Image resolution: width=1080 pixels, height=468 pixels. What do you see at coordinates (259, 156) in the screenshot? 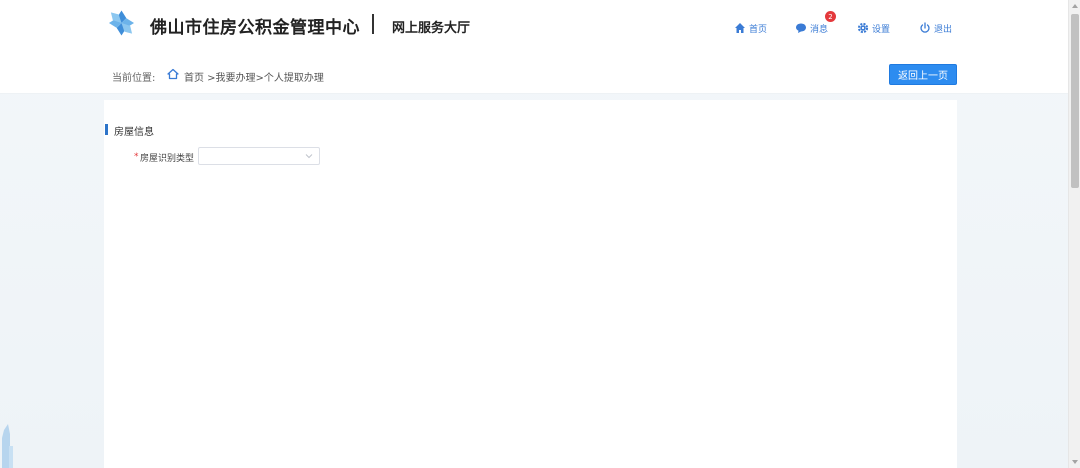
I see `house-type-select` at bounding box center [259, 156].